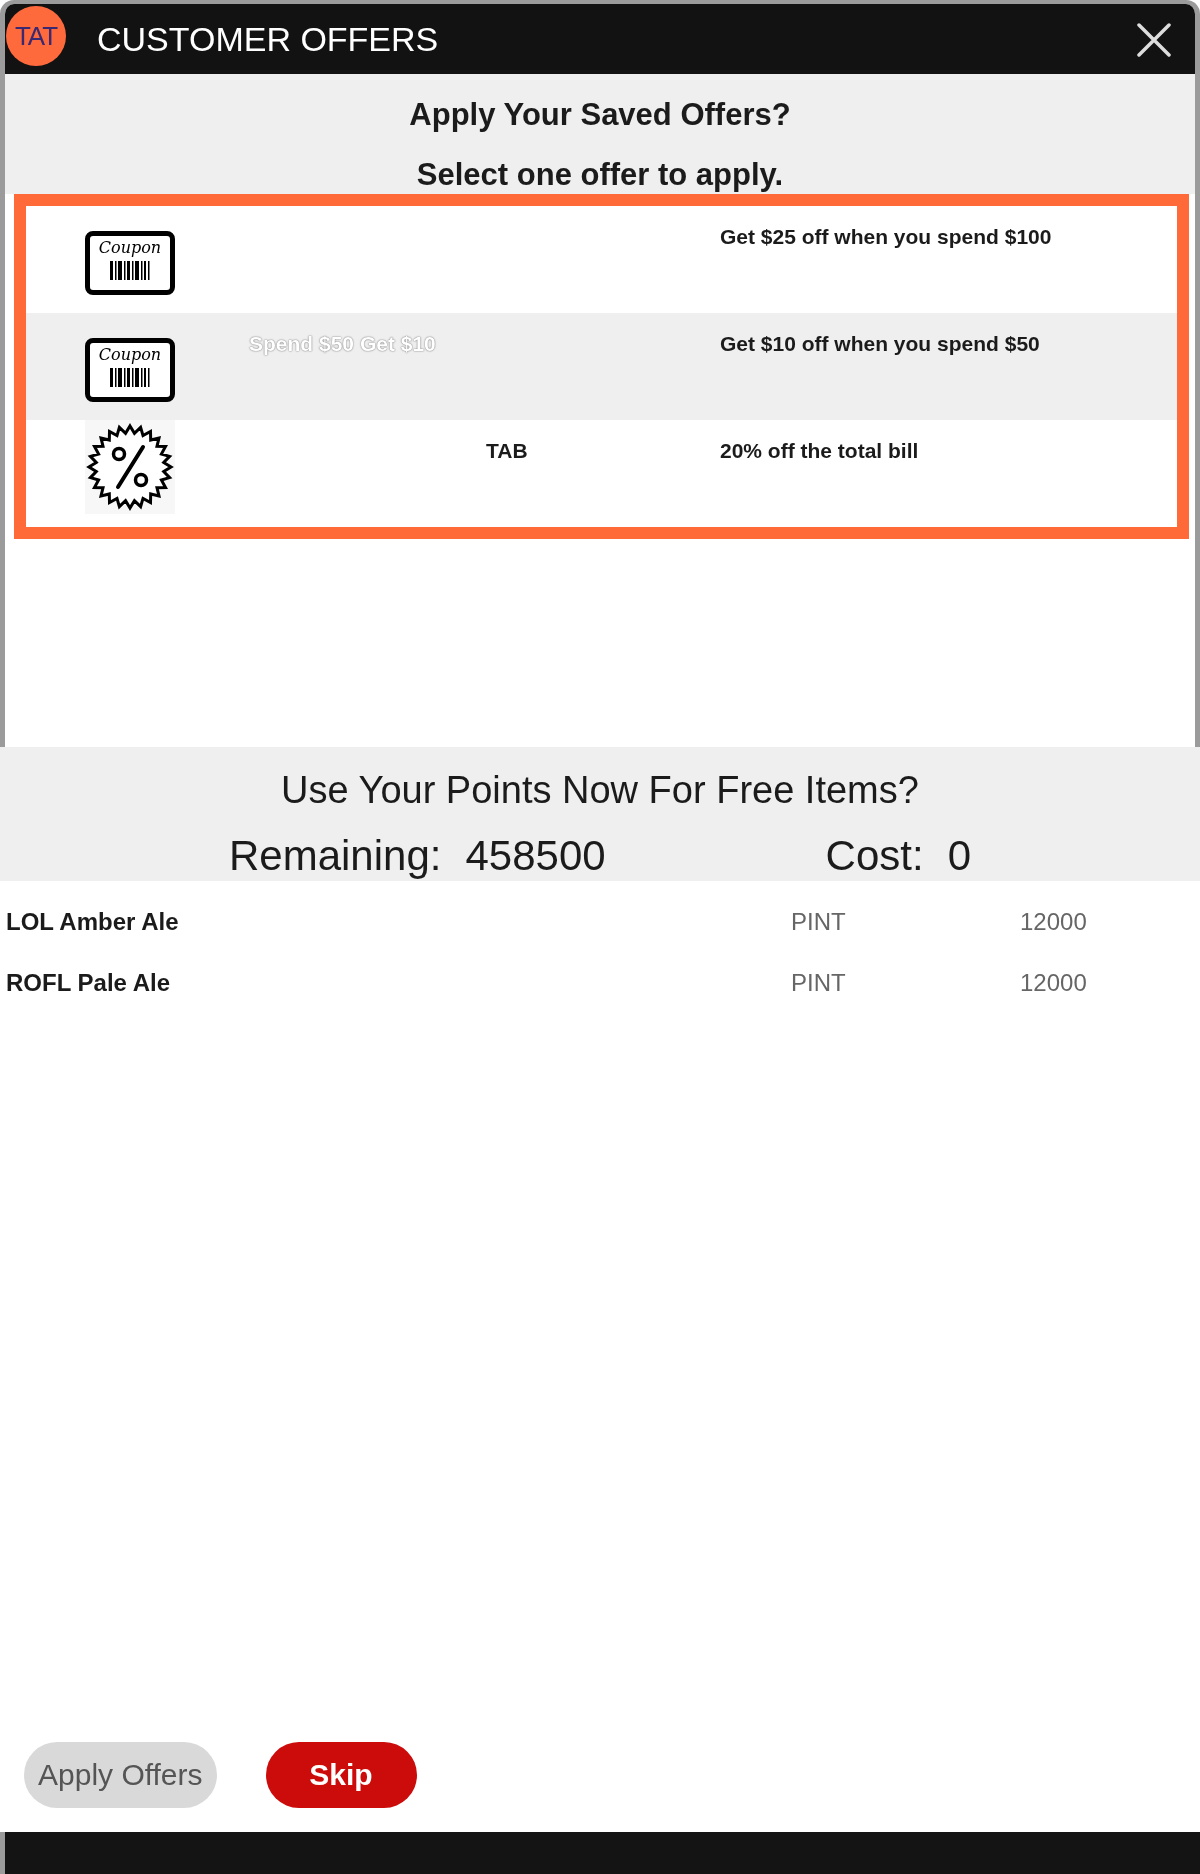 This screenshot has width=1200, height=1874. I want to click on remaining-label: Remaining:, so click(335, 856).